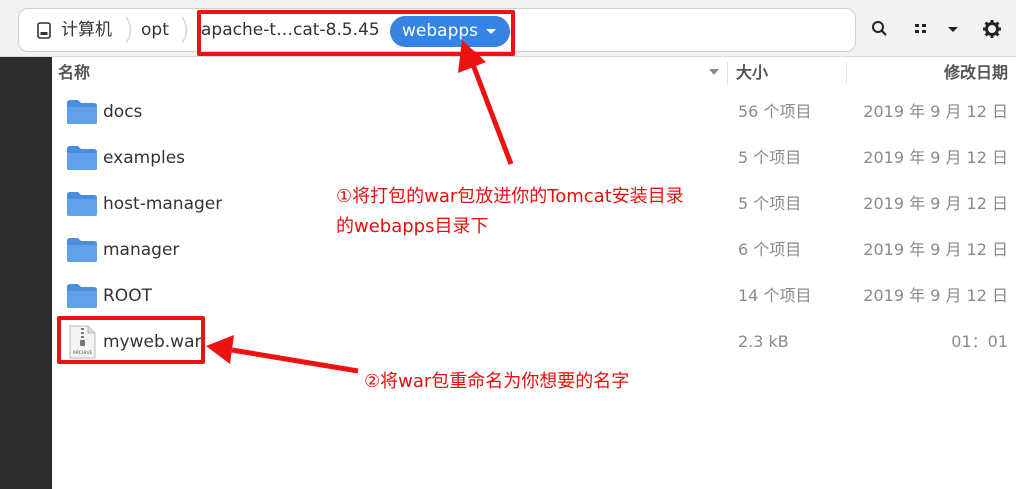  I want to click on column-header-name: 名称, so click(74, 73).